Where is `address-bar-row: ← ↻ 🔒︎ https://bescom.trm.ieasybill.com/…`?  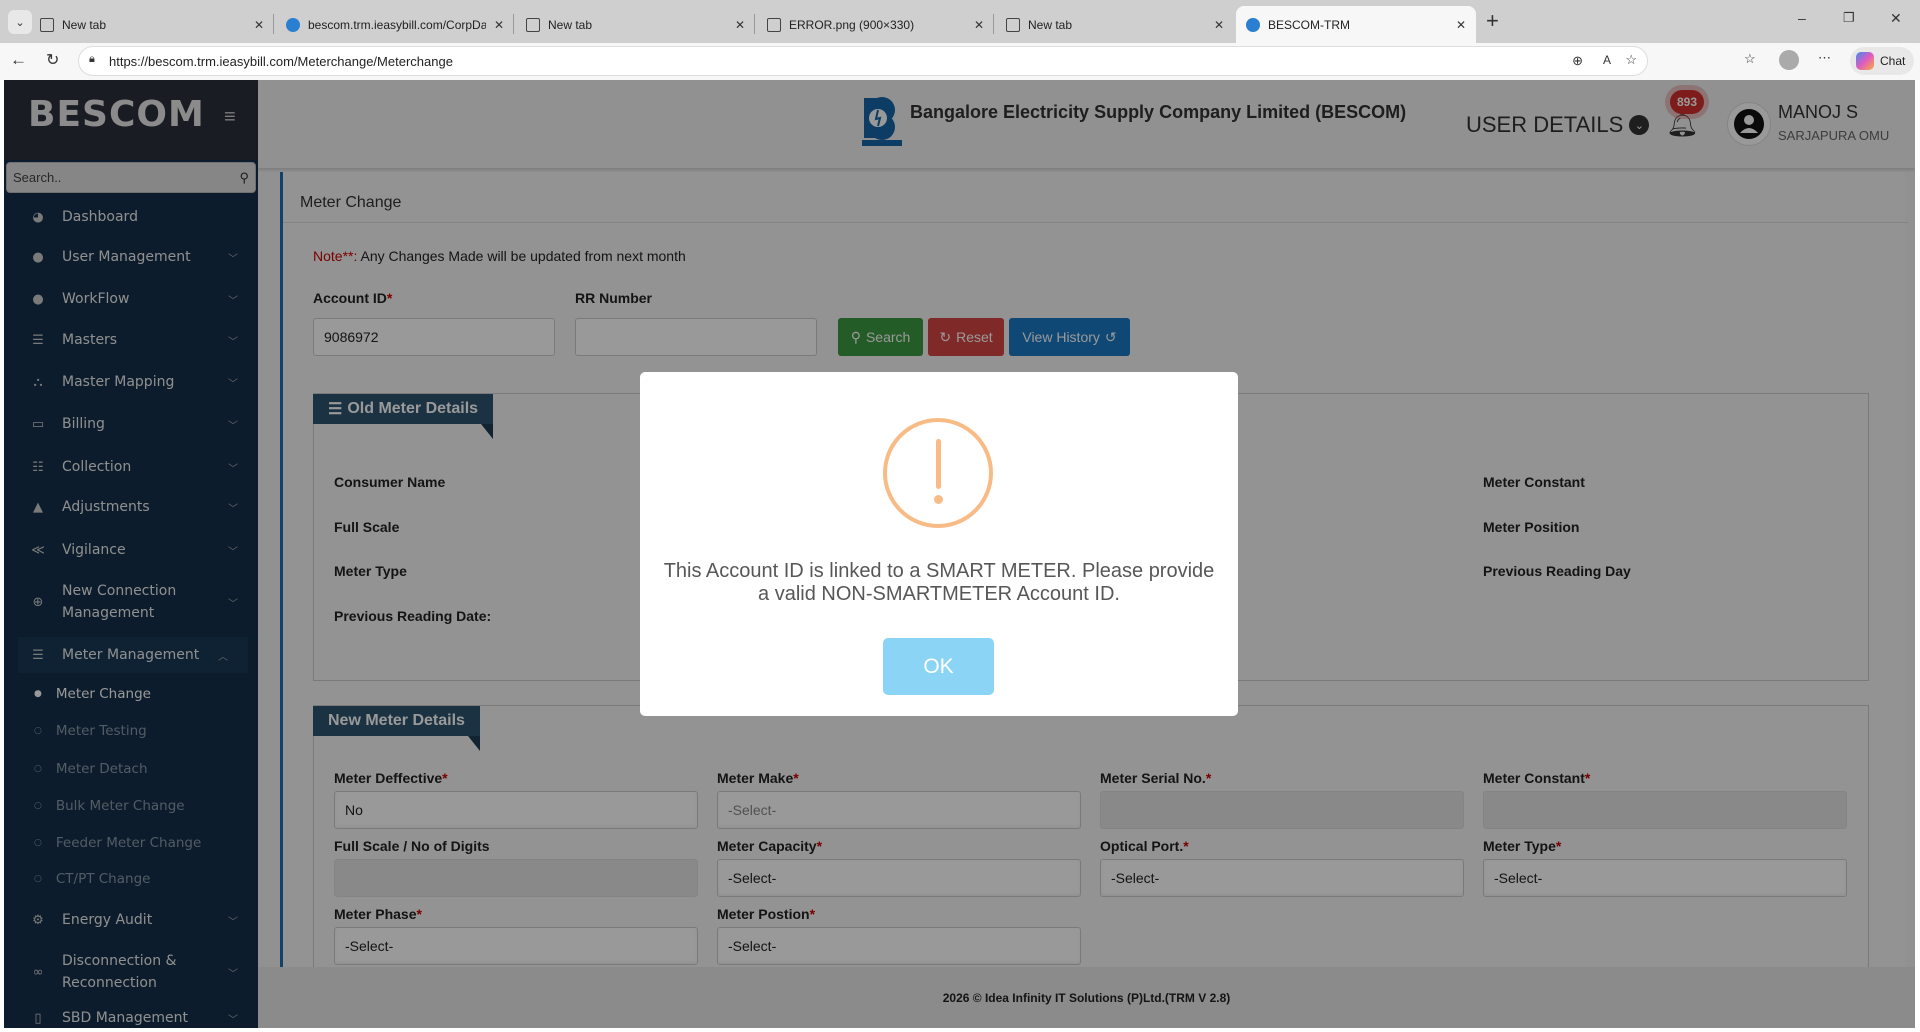 address-bar-row: ← ↻ 🔒︎ https://bescom.trm.ieasybill.com/… is located at coordinates (960, 61).